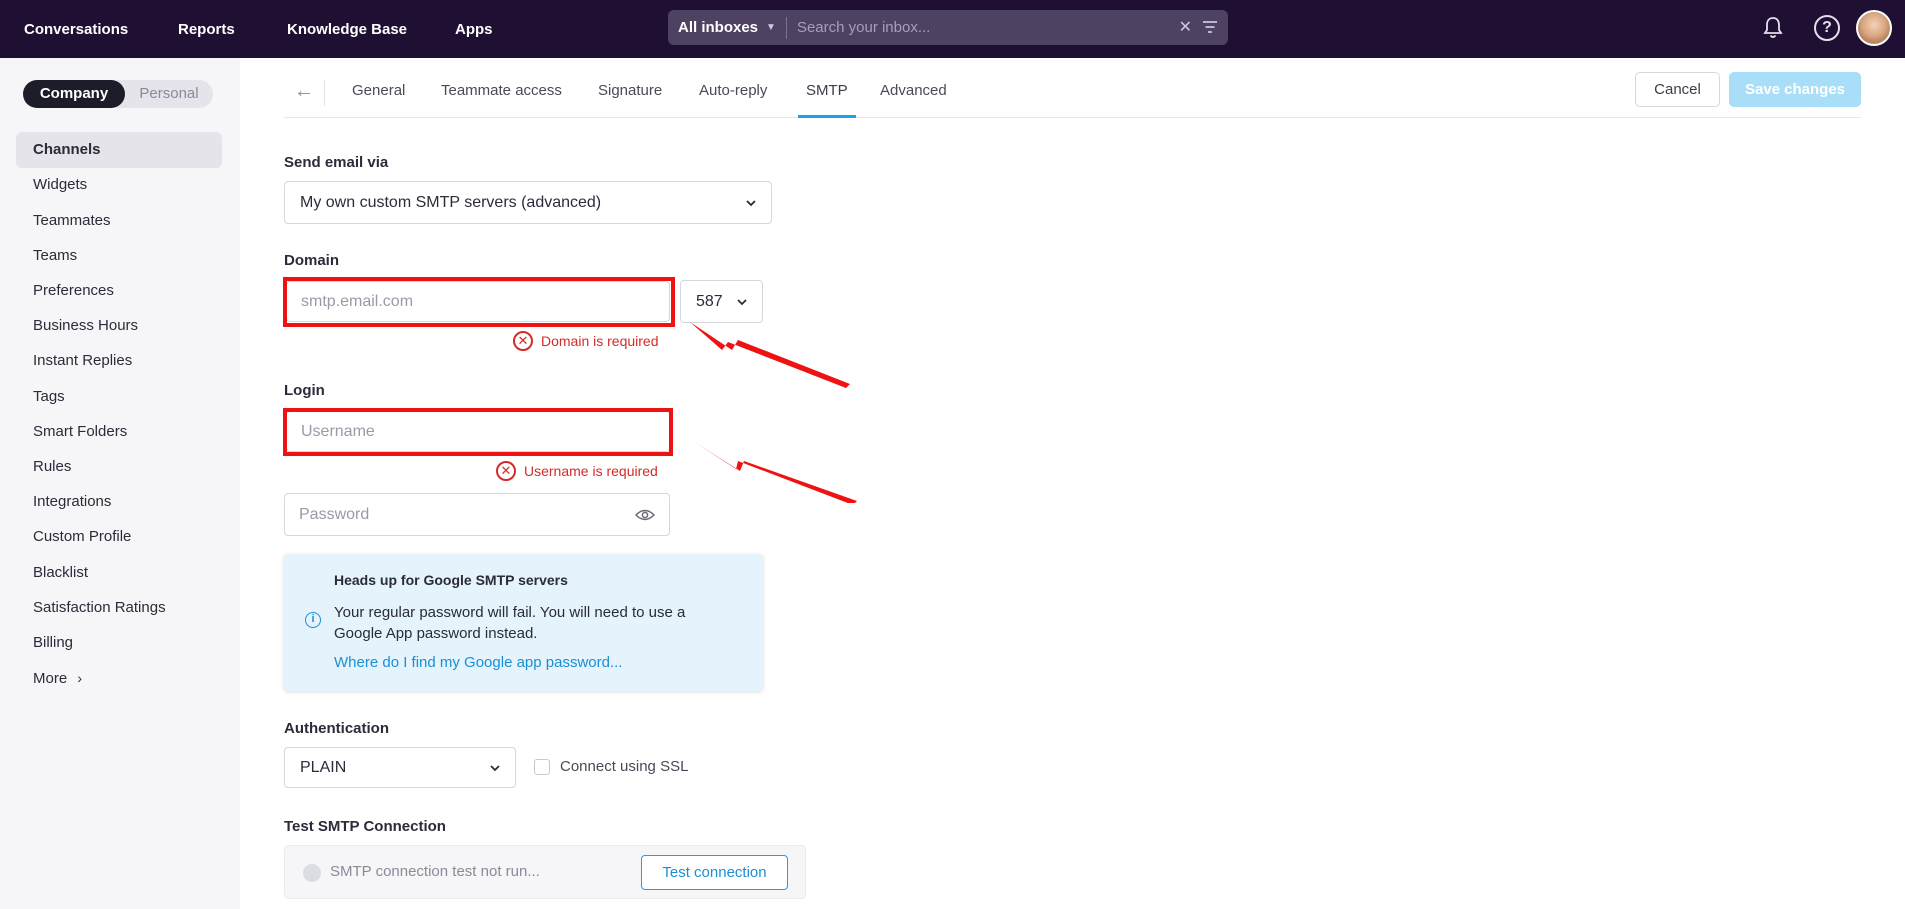 The width and height of the screenshot is (1905, 909). I want to click on inbox-selector: All inboxes ▼, so click(727, 27).